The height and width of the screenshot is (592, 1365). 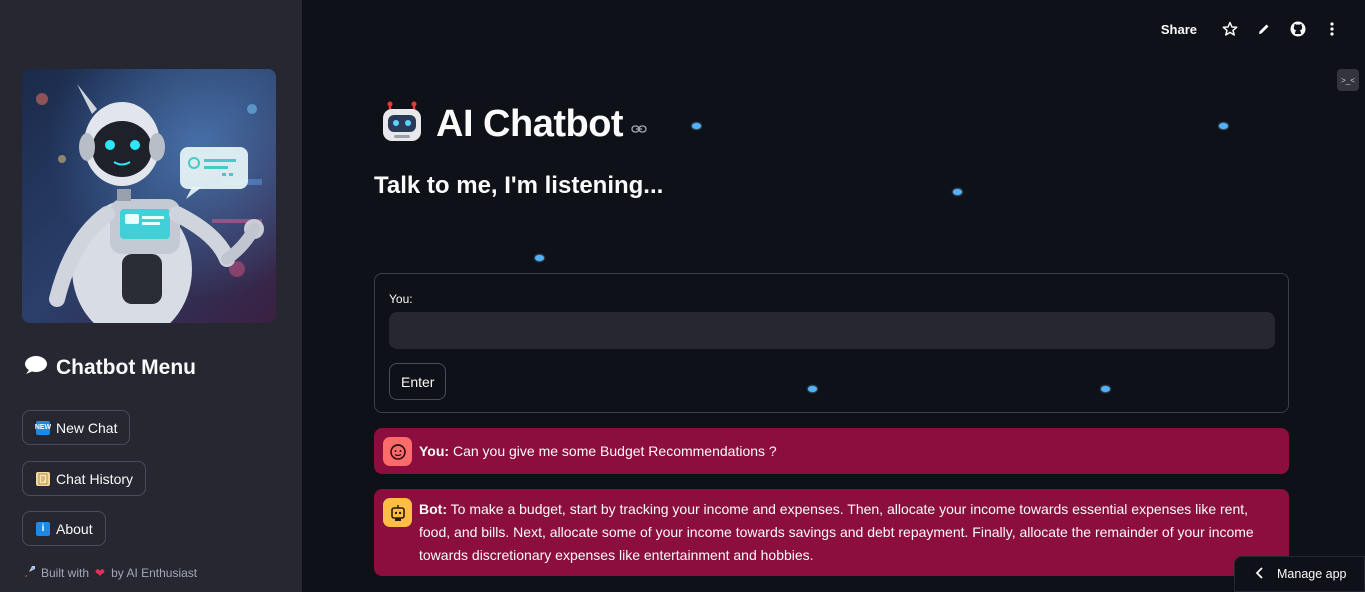 I want to click on page-title-row: AI Chatbot, so click(x=513, y=124).